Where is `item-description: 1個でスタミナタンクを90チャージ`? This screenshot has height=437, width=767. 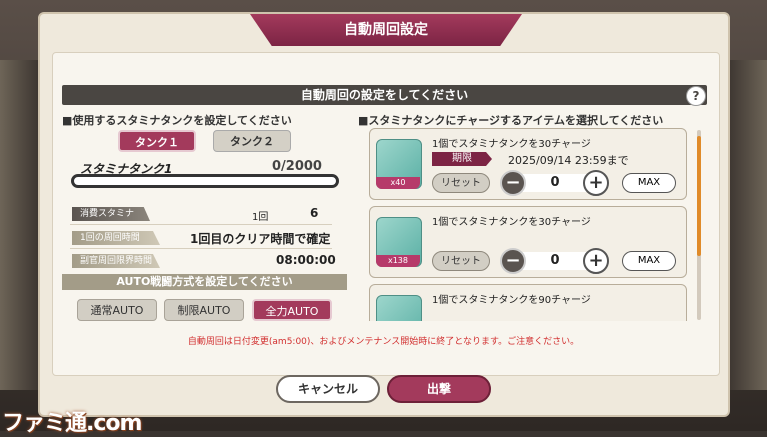
item-description: 1個でスタミナタンクを90チャージ is located at coordinates (511, 300).